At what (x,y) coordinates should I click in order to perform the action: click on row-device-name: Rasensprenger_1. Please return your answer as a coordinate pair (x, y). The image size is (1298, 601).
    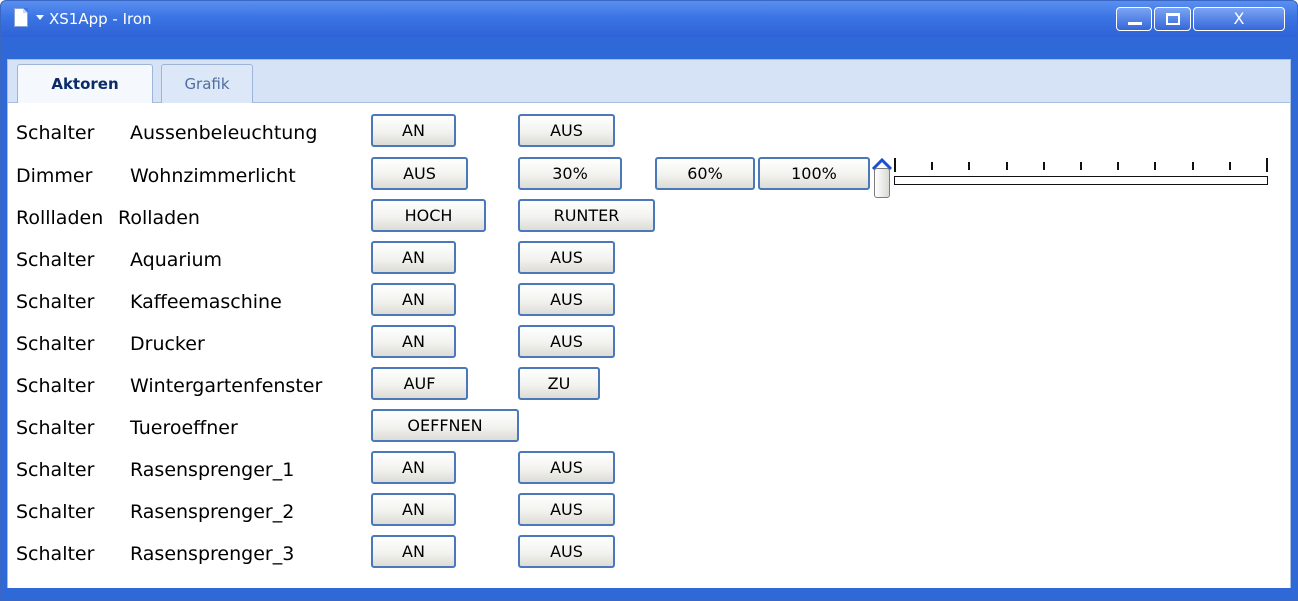
    Looking at the image, I should click on (212, 470).